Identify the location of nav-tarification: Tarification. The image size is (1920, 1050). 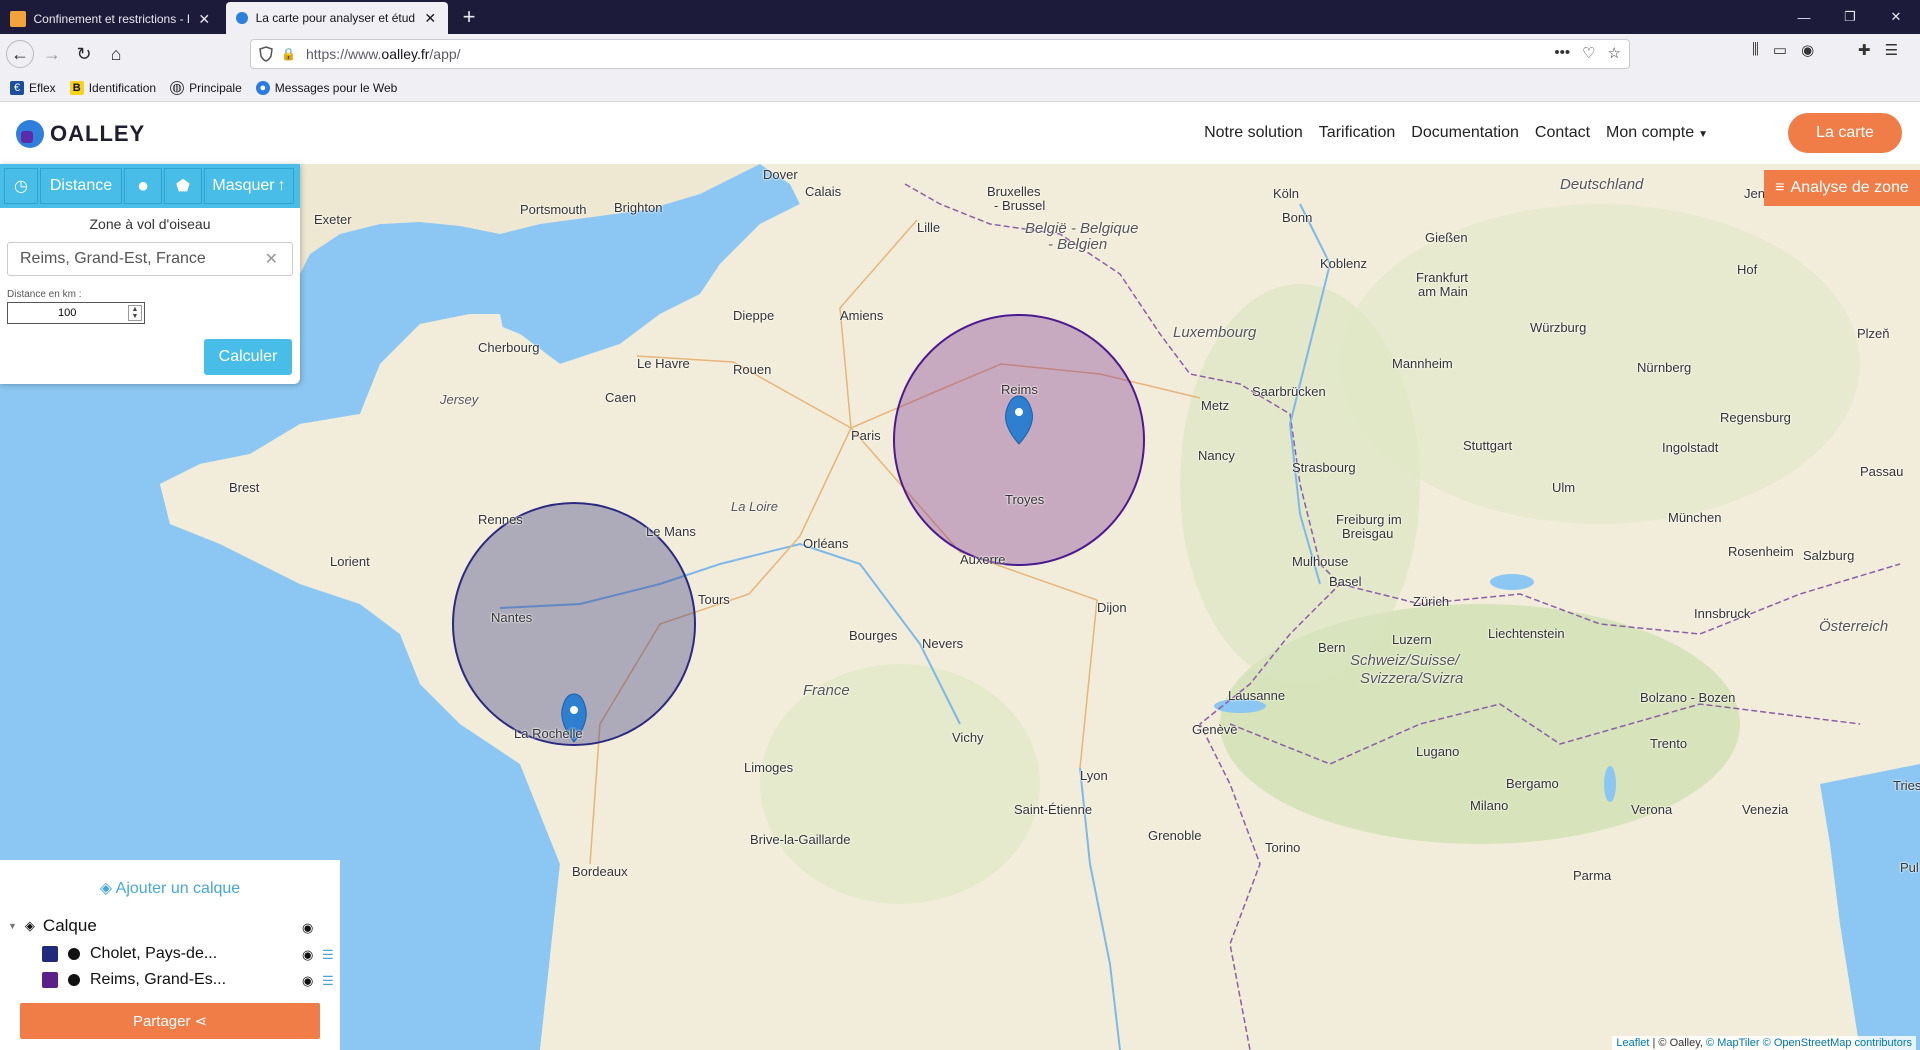
(1357, 133).